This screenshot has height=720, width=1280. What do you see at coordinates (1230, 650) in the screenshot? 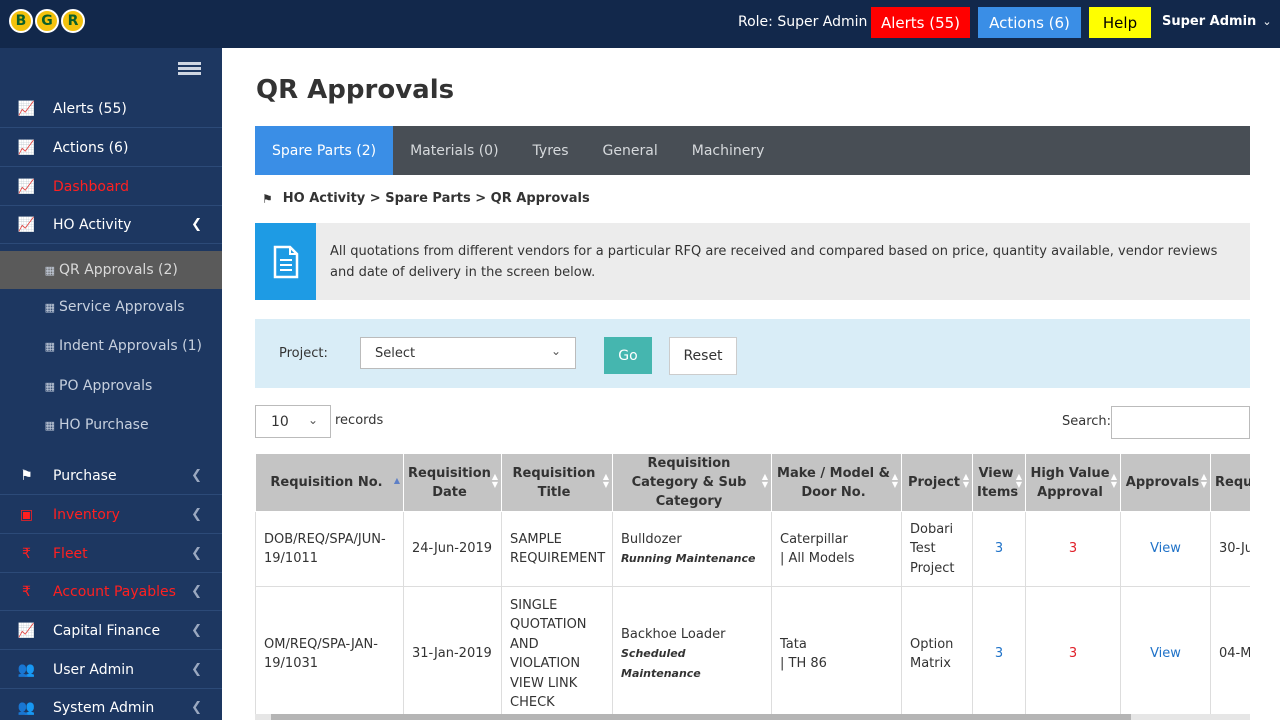
I see `cell-requ: 04-M` at bounding box center [1230, 650].